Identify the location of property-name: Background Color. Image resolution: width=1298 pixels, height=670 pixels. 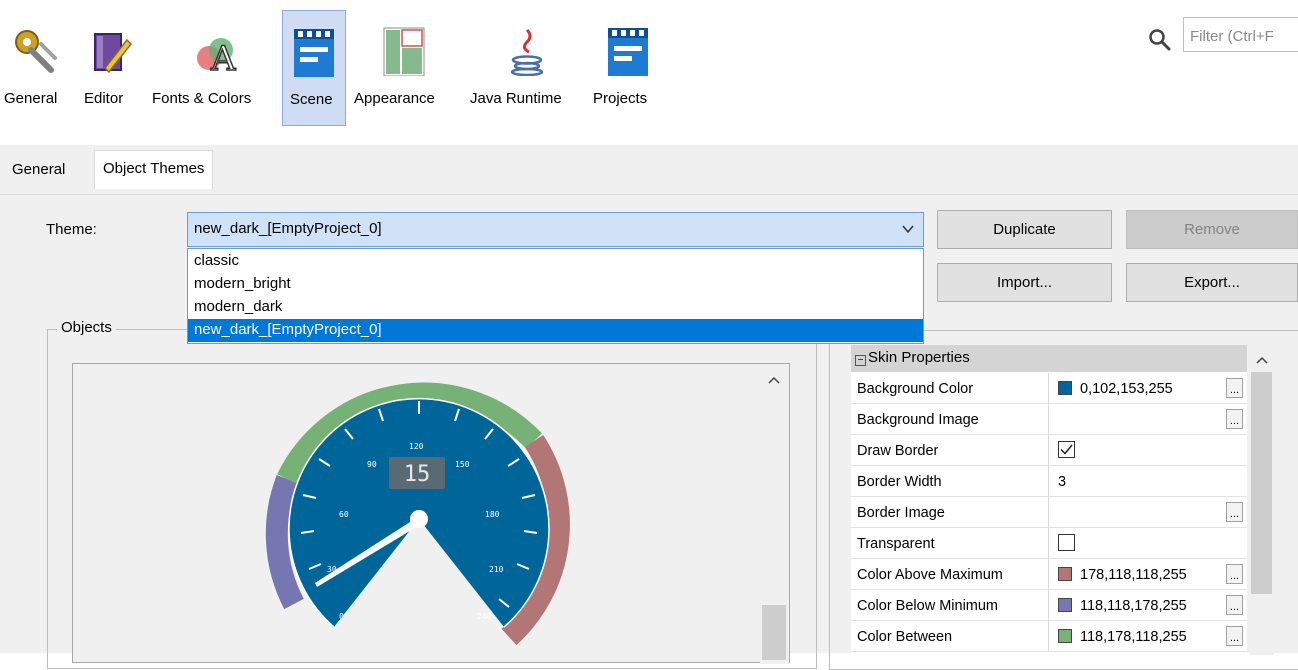
(950, 388).